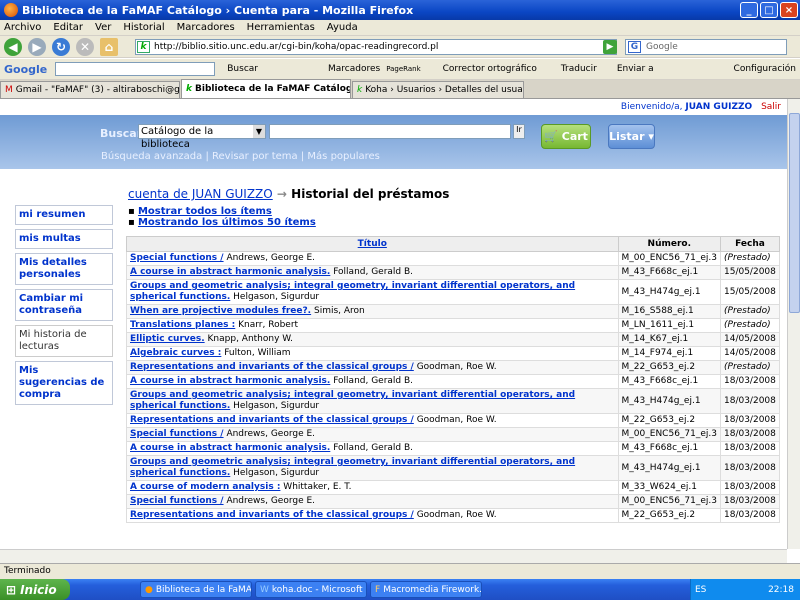 This screenshot has height=600, width=800. What do you see at coordinates (519, 131) in the screenshot?
I see `search-go-button: Ir` at bounding box center [519, 131].